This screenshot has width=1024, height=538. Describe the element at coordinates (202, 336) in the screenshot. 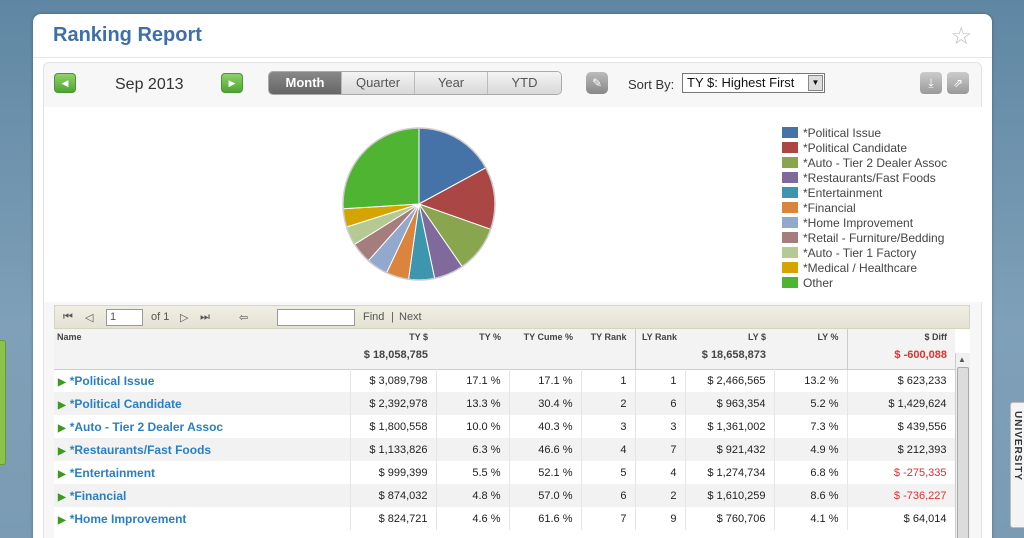

I see `col-header-name: Name` at that location.